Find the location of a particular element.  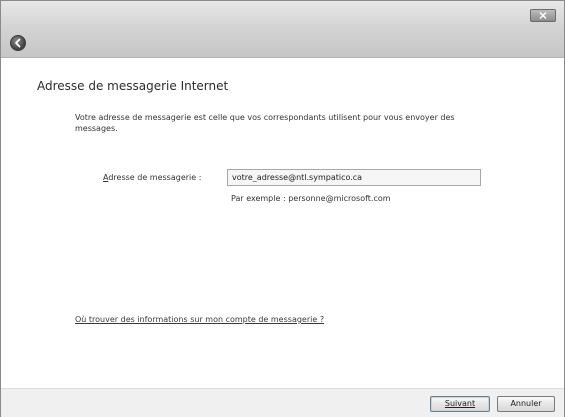

title-bar is located at coordinates (282, 29).